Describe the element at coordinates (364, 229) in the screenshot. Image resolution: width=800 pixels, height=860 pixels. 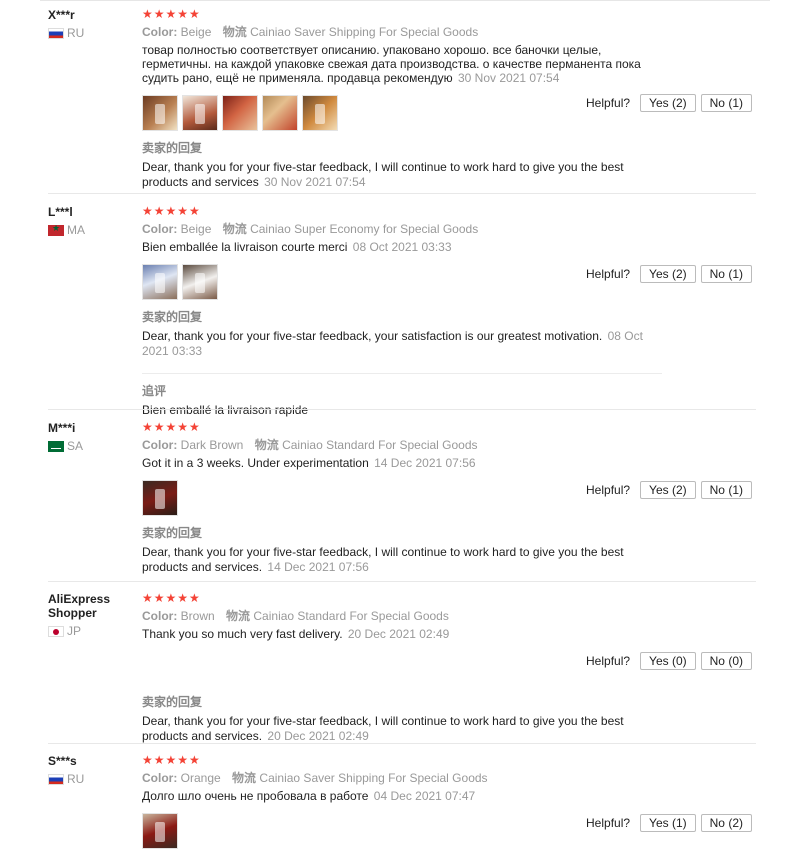
I see `shipping-method: Cainiao Super Economy for Special Goods` at that location.